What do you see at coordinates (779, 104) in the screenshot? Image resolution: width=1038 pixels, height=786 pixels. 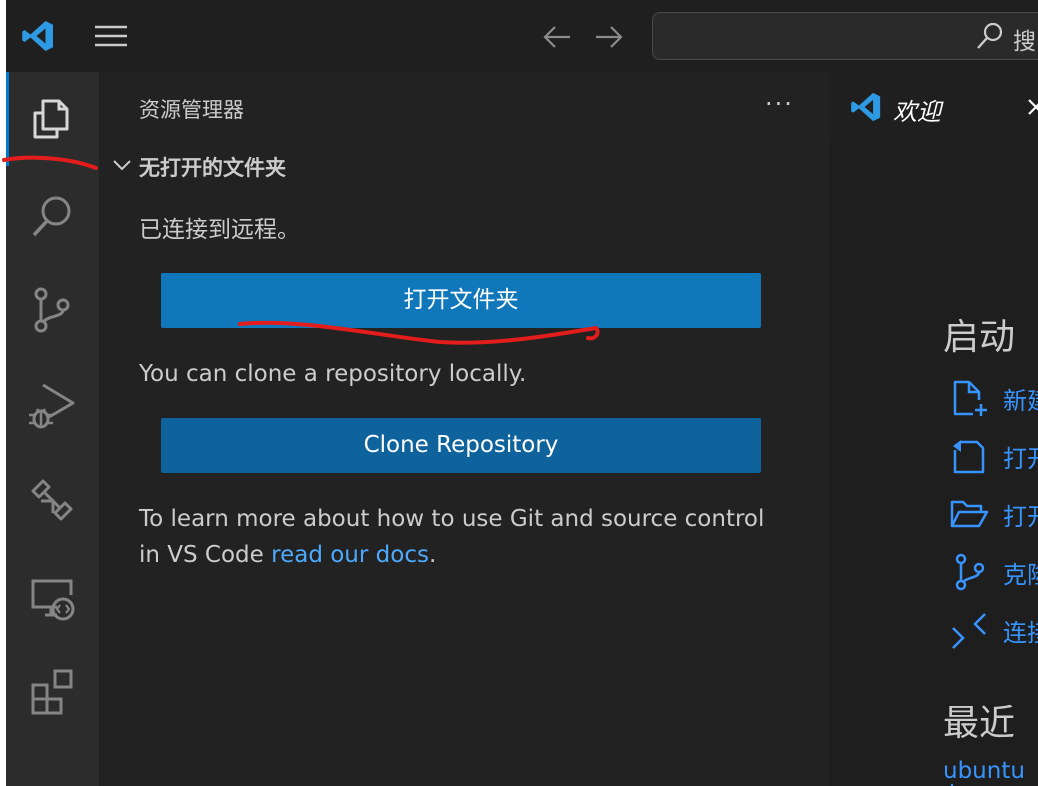 I see `more-actions-button: ···` at bounding box center [779, 104].